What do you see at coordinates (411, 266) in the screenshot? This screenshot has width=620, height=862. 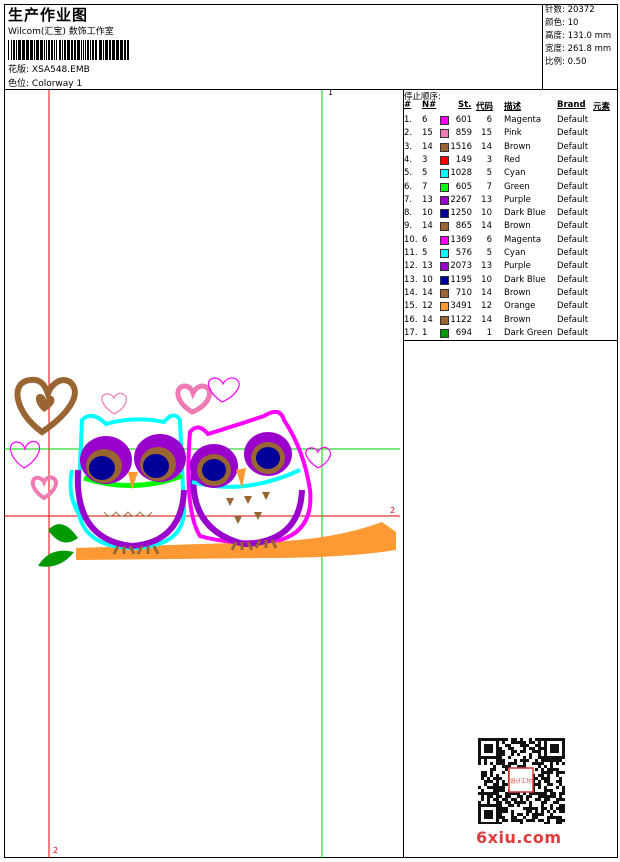 I see `row-index: 12.` at bounding box center [411, 266].